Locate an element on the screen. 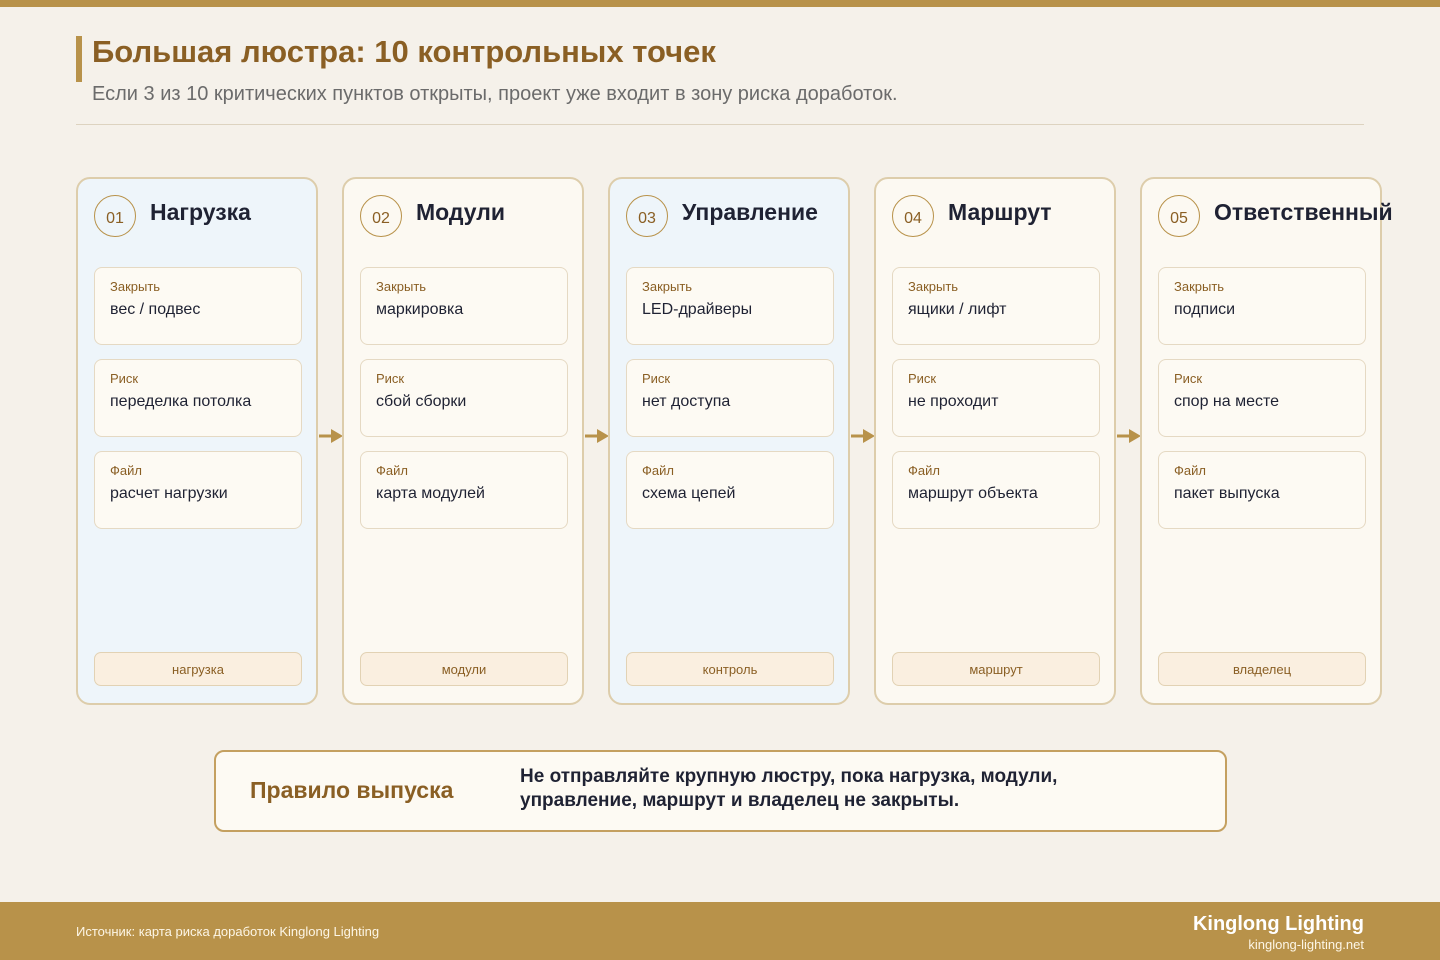 The width and height of the screenshot is (1440, 960). column-title: Управление is located at coordinates (750, 212).